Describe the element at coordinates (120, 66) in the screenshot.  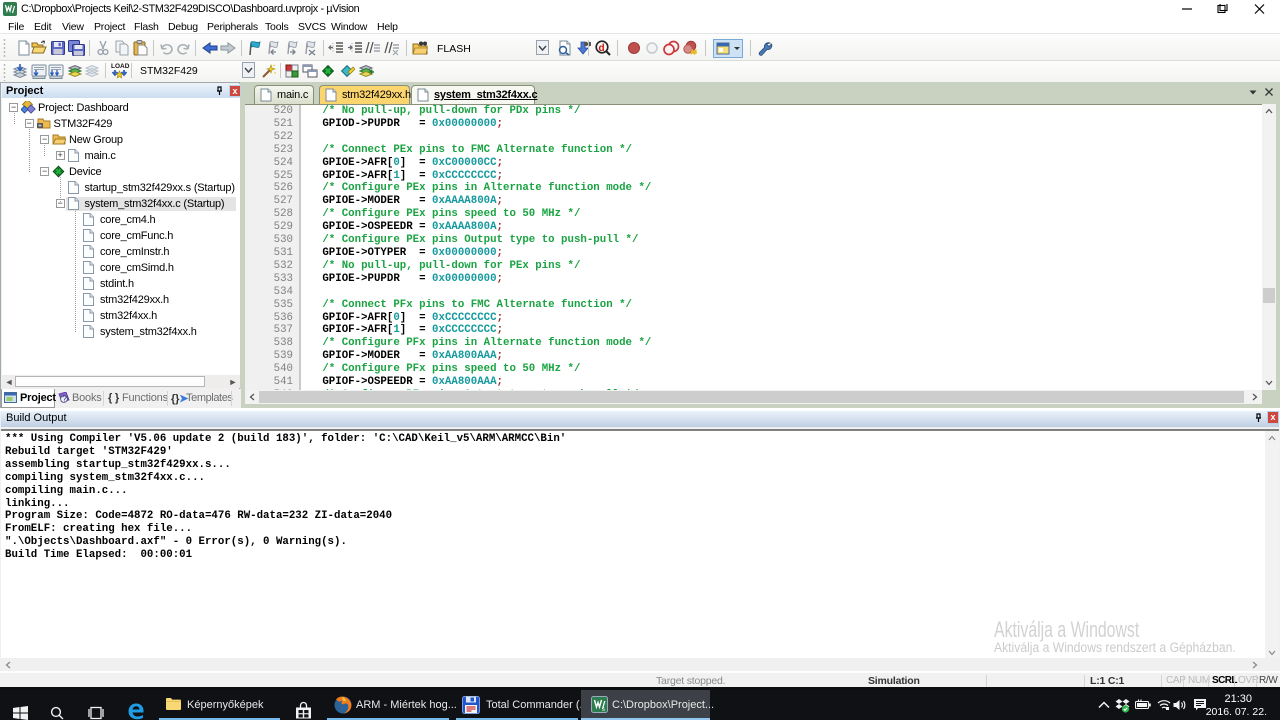
I see `svg-text: LOAD` at that location.